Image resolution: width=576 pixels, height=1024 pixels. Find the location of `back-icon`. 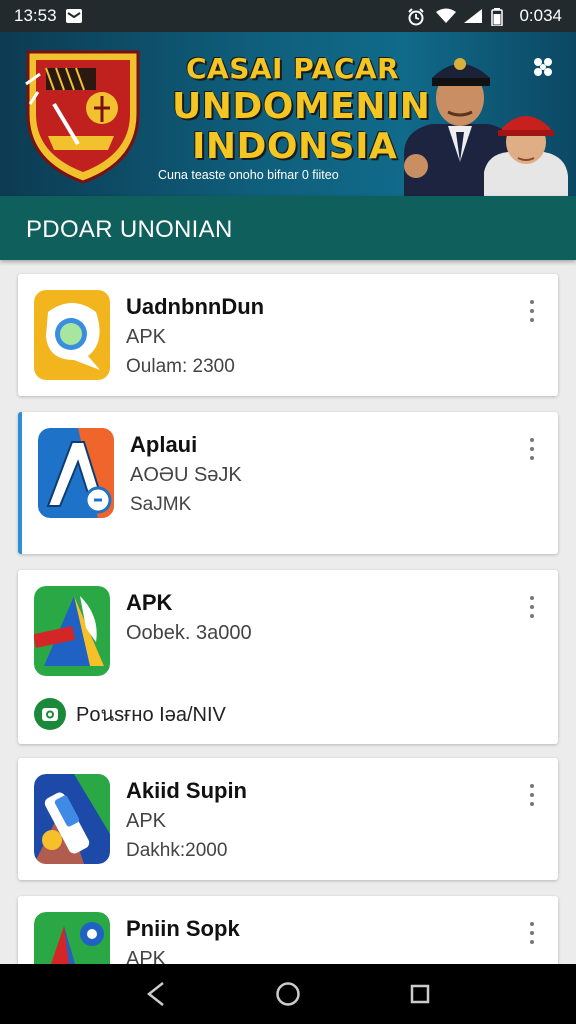

back-icon is located at coordinates (156, 994).